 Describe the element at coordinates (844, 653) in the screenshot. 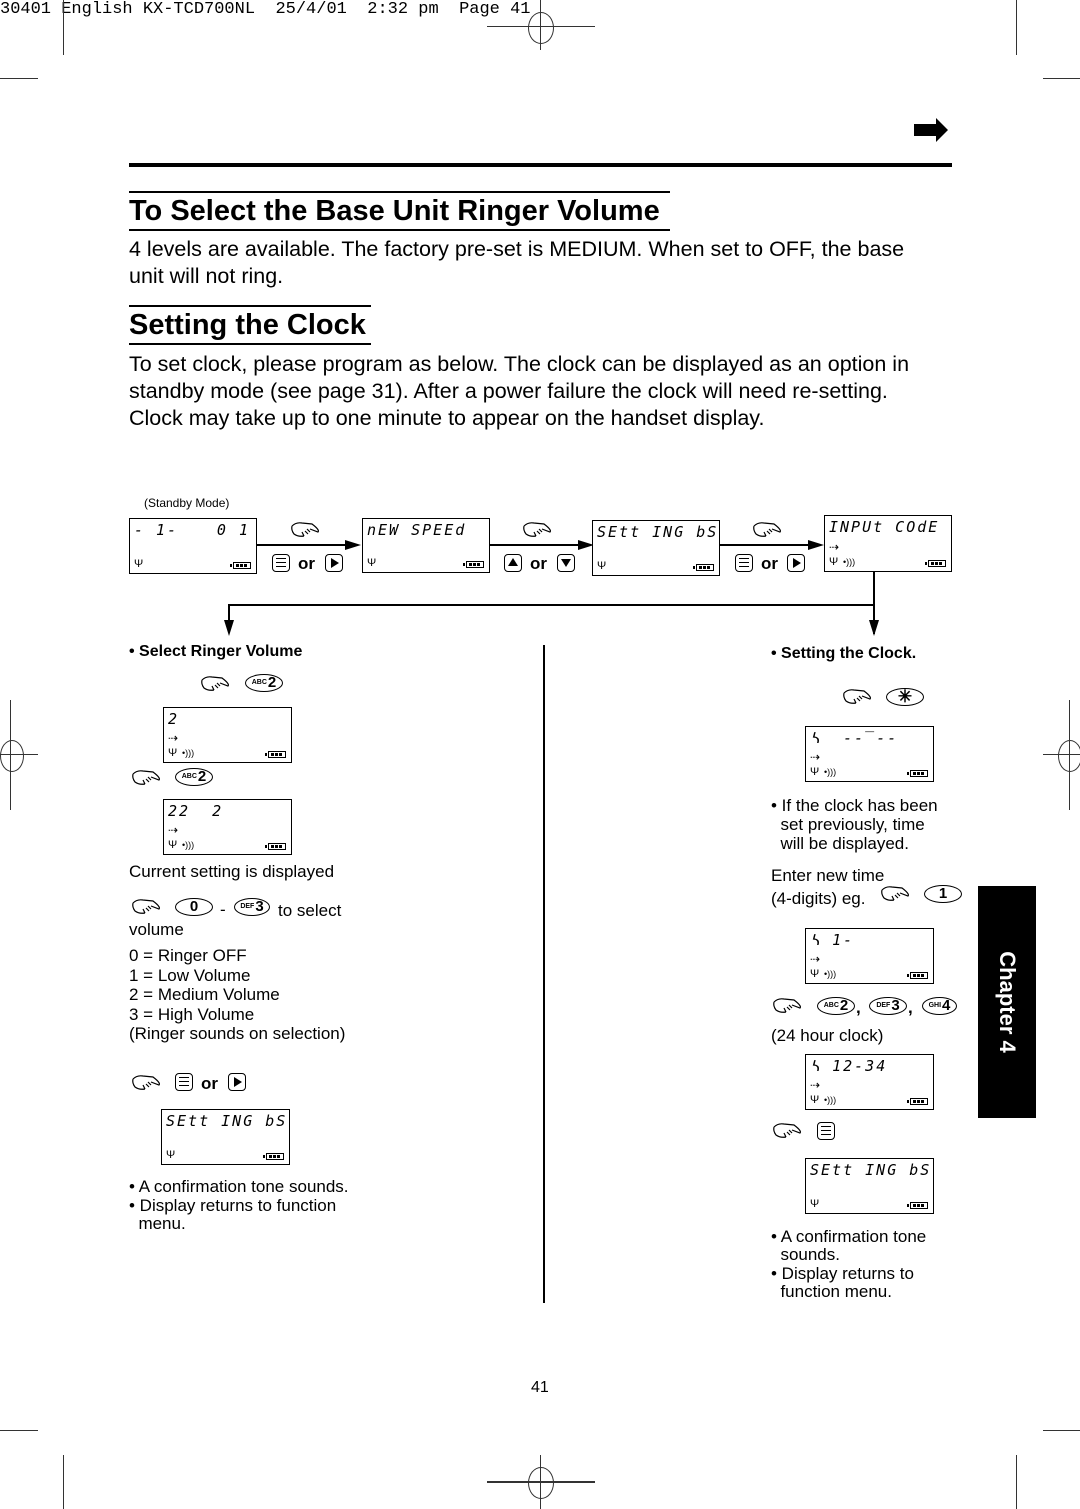

I see `setting-the-clock-heading: • Setting the Clock.` at that location.